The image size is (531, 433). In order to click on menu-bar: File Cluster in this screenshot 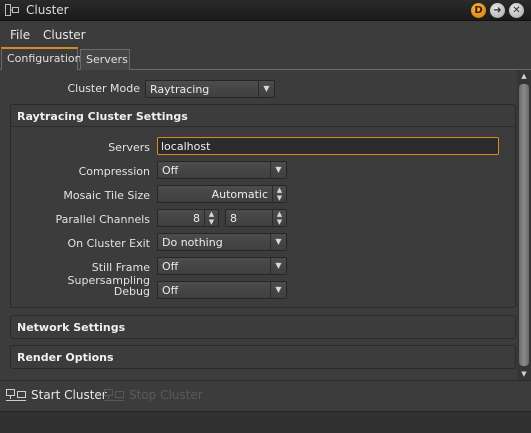, I will do `click(265, 34)`.